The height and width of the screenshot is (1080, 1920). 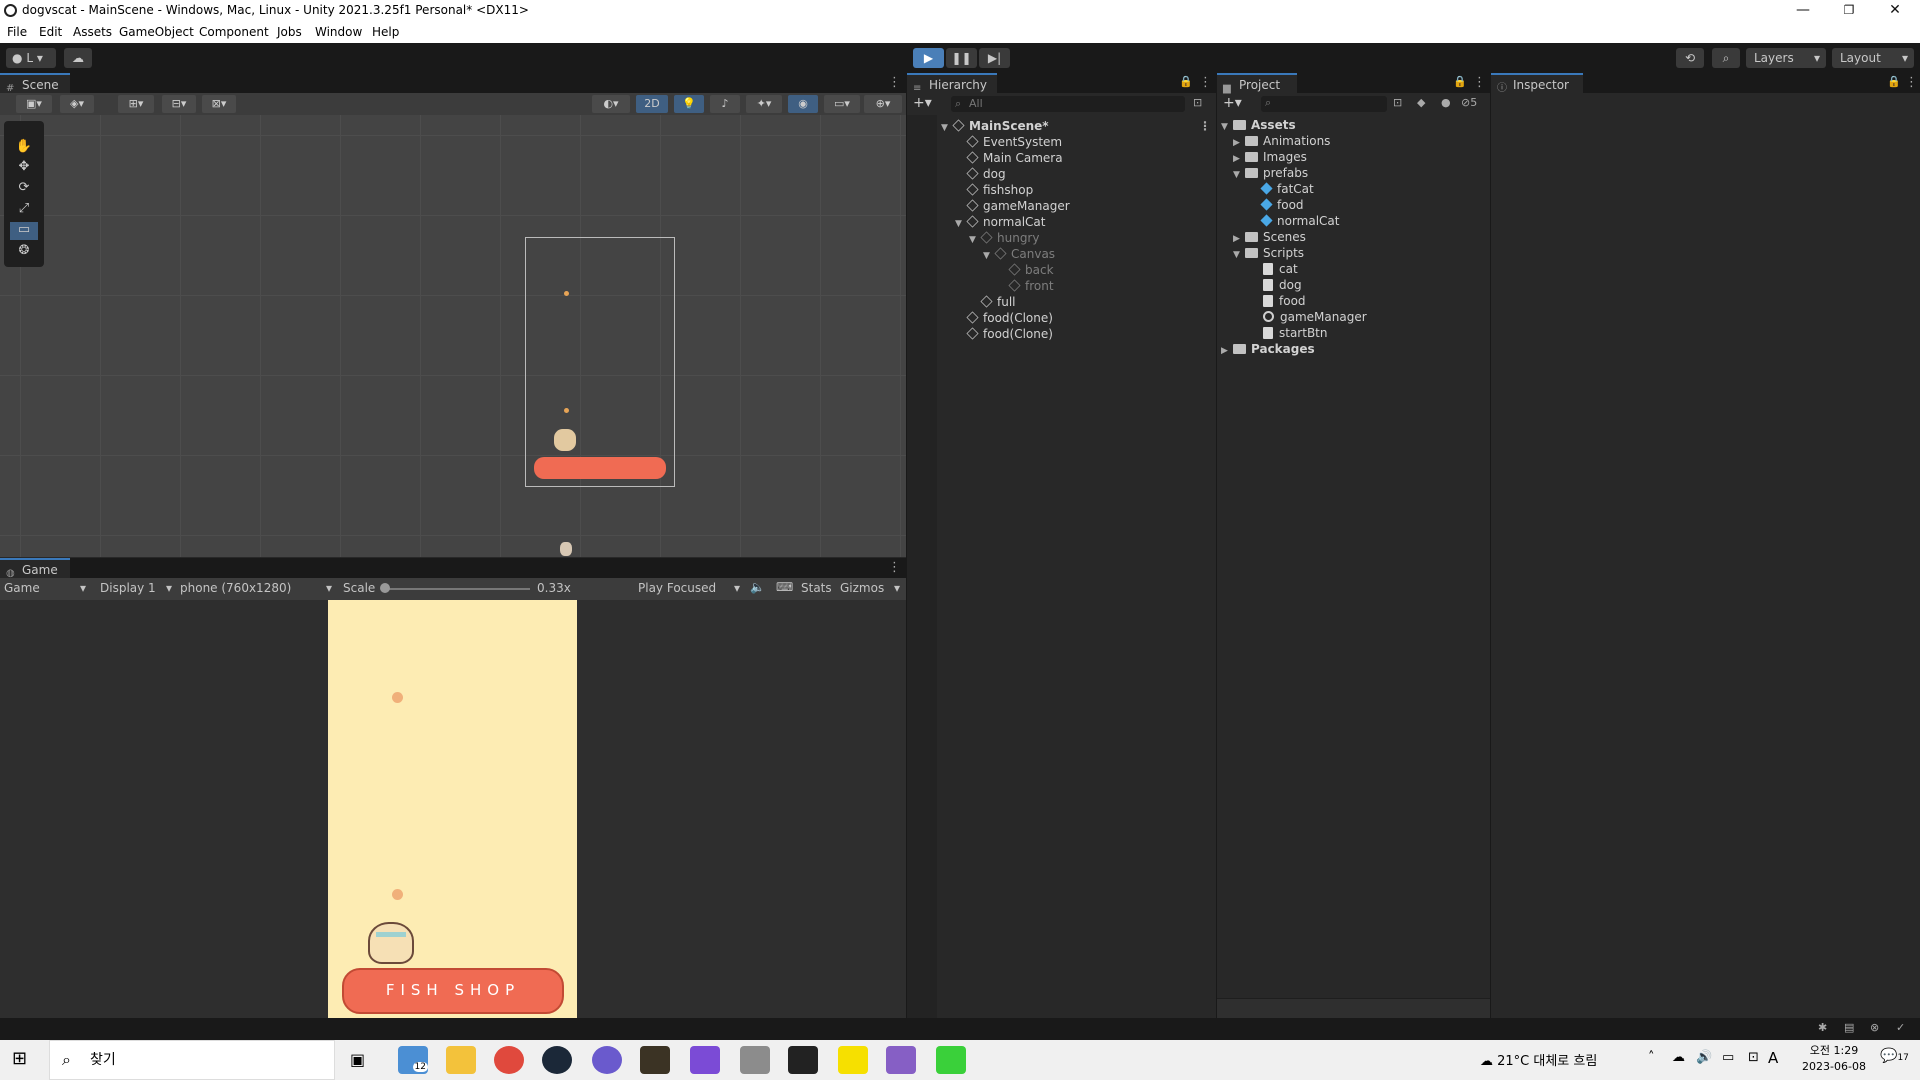 I want to click on project-folder-images: ▶ Images, so click(x=1270, y=157).